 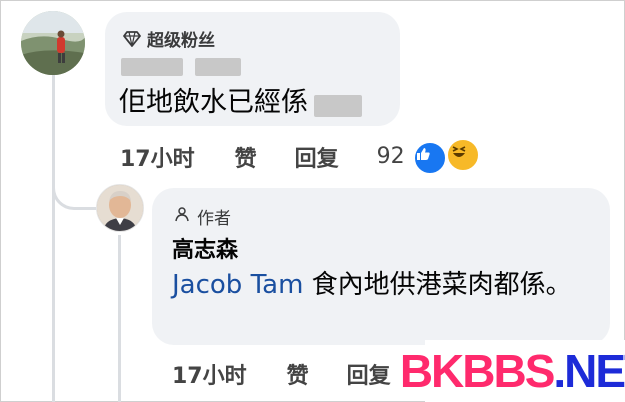 I want to click on reaction-count: 92, so click(x=391, y=156).